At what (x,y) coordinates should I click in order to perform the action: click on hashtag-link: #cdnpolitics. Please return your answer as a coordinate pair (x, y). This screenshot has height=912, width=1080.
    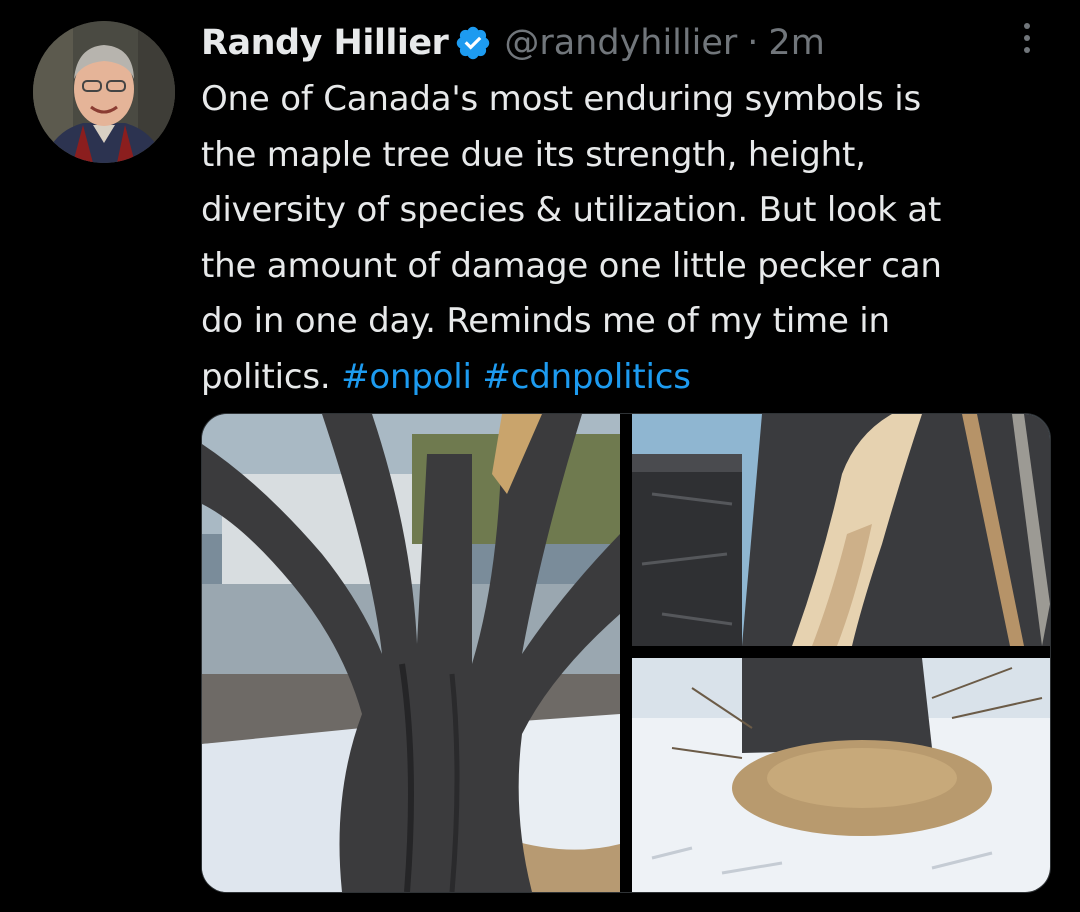
    Looking at the image, I should click on (586, 377).